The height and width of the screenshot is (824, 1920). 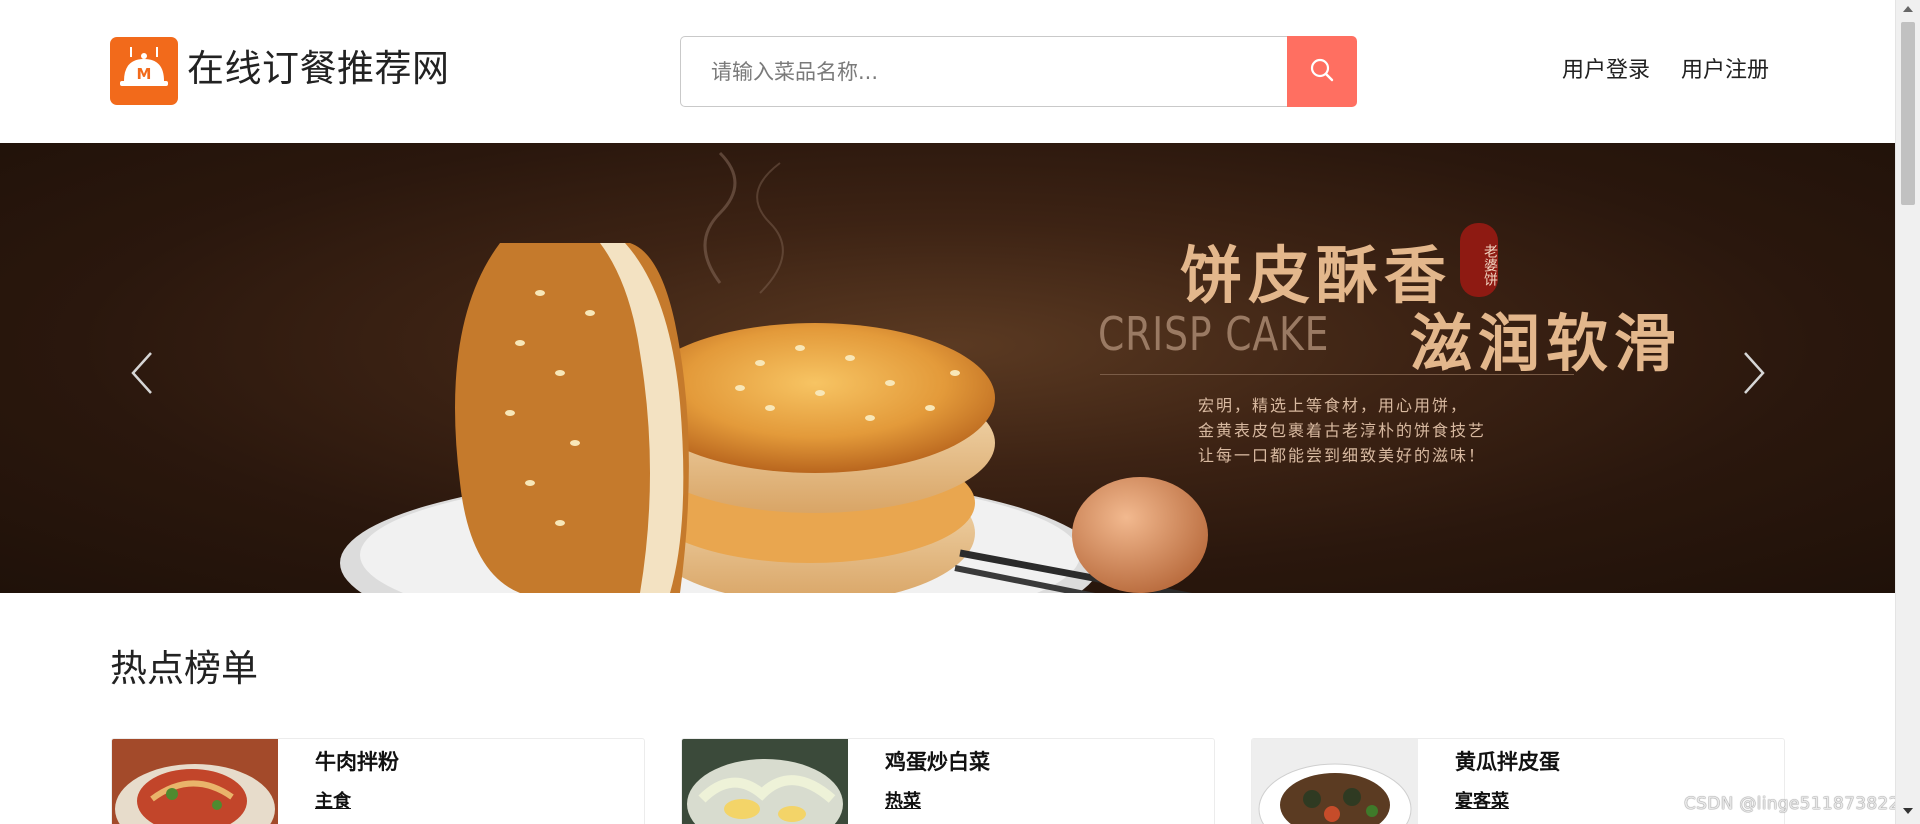 I want to click on site-logo-icon: M, so click(x=144, y=71).